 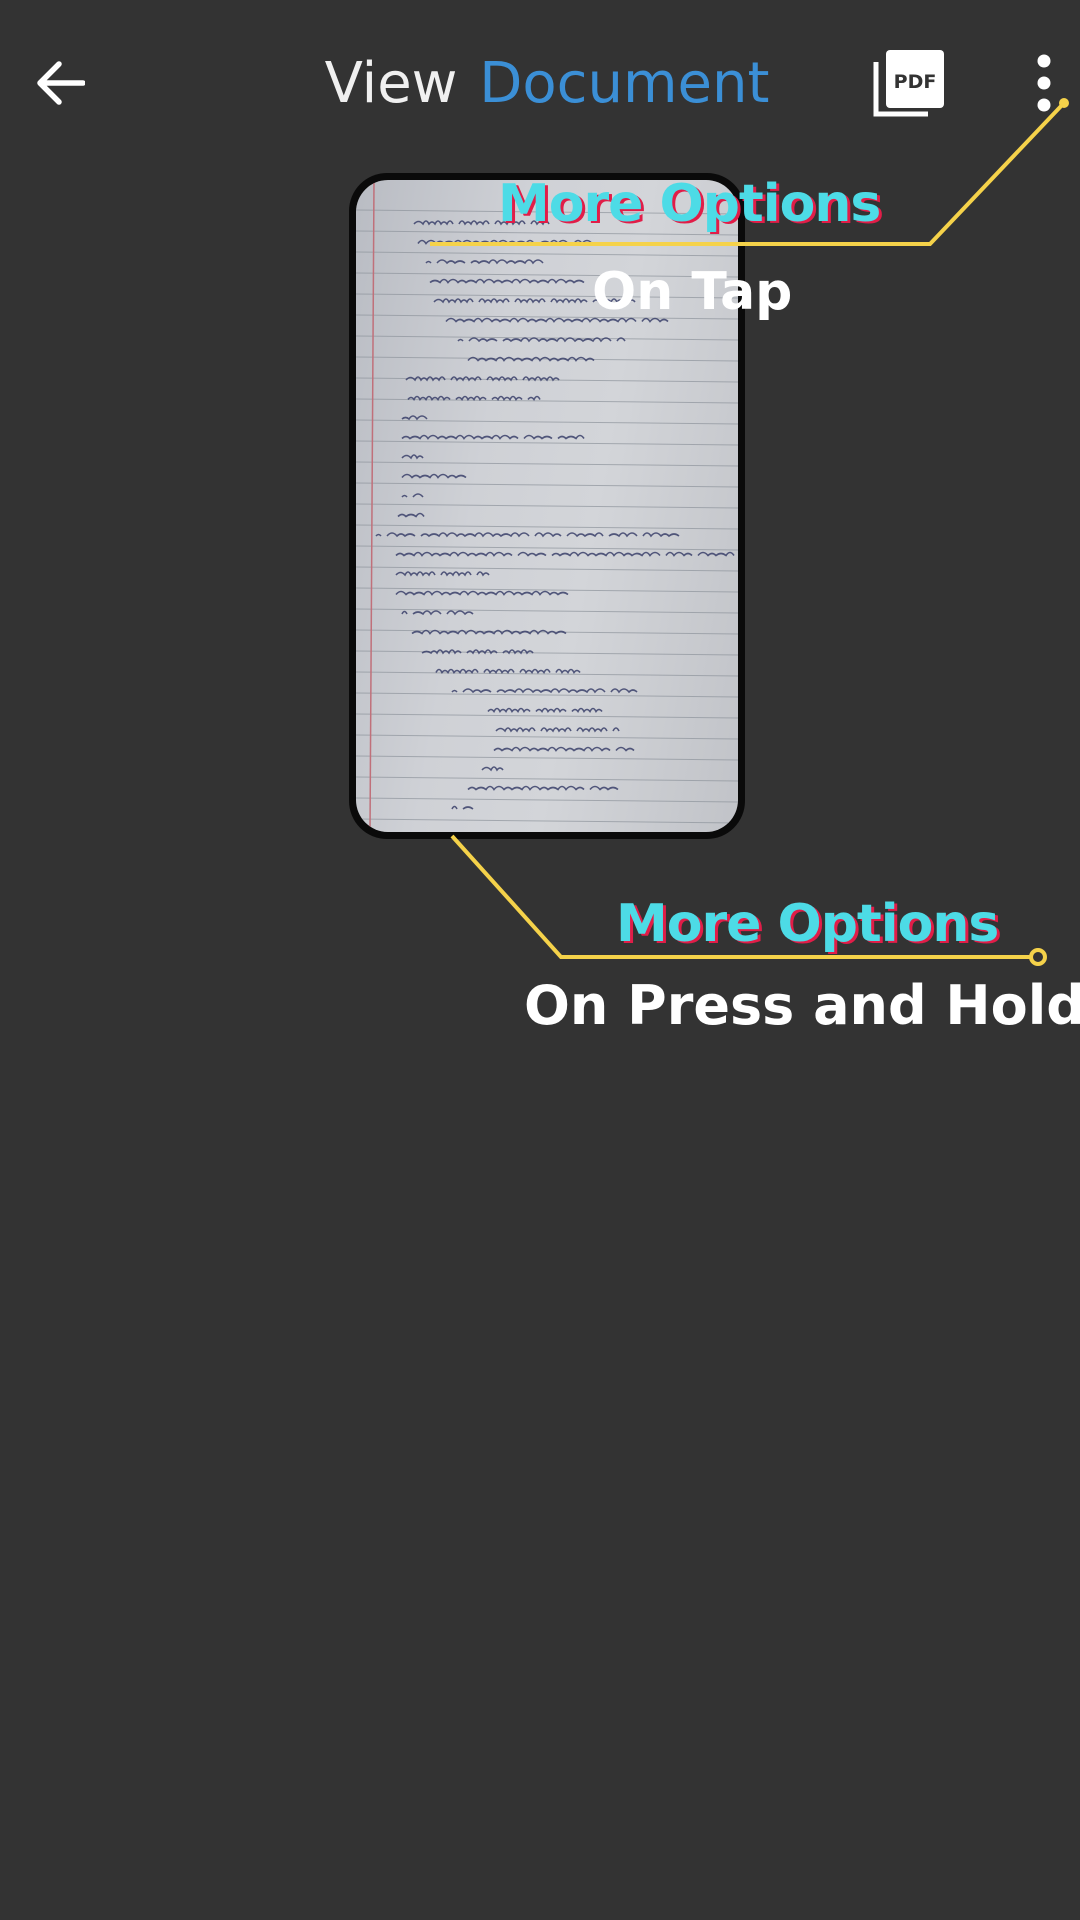 I want to click on document-thumbnail, so click(x=547, y=506).